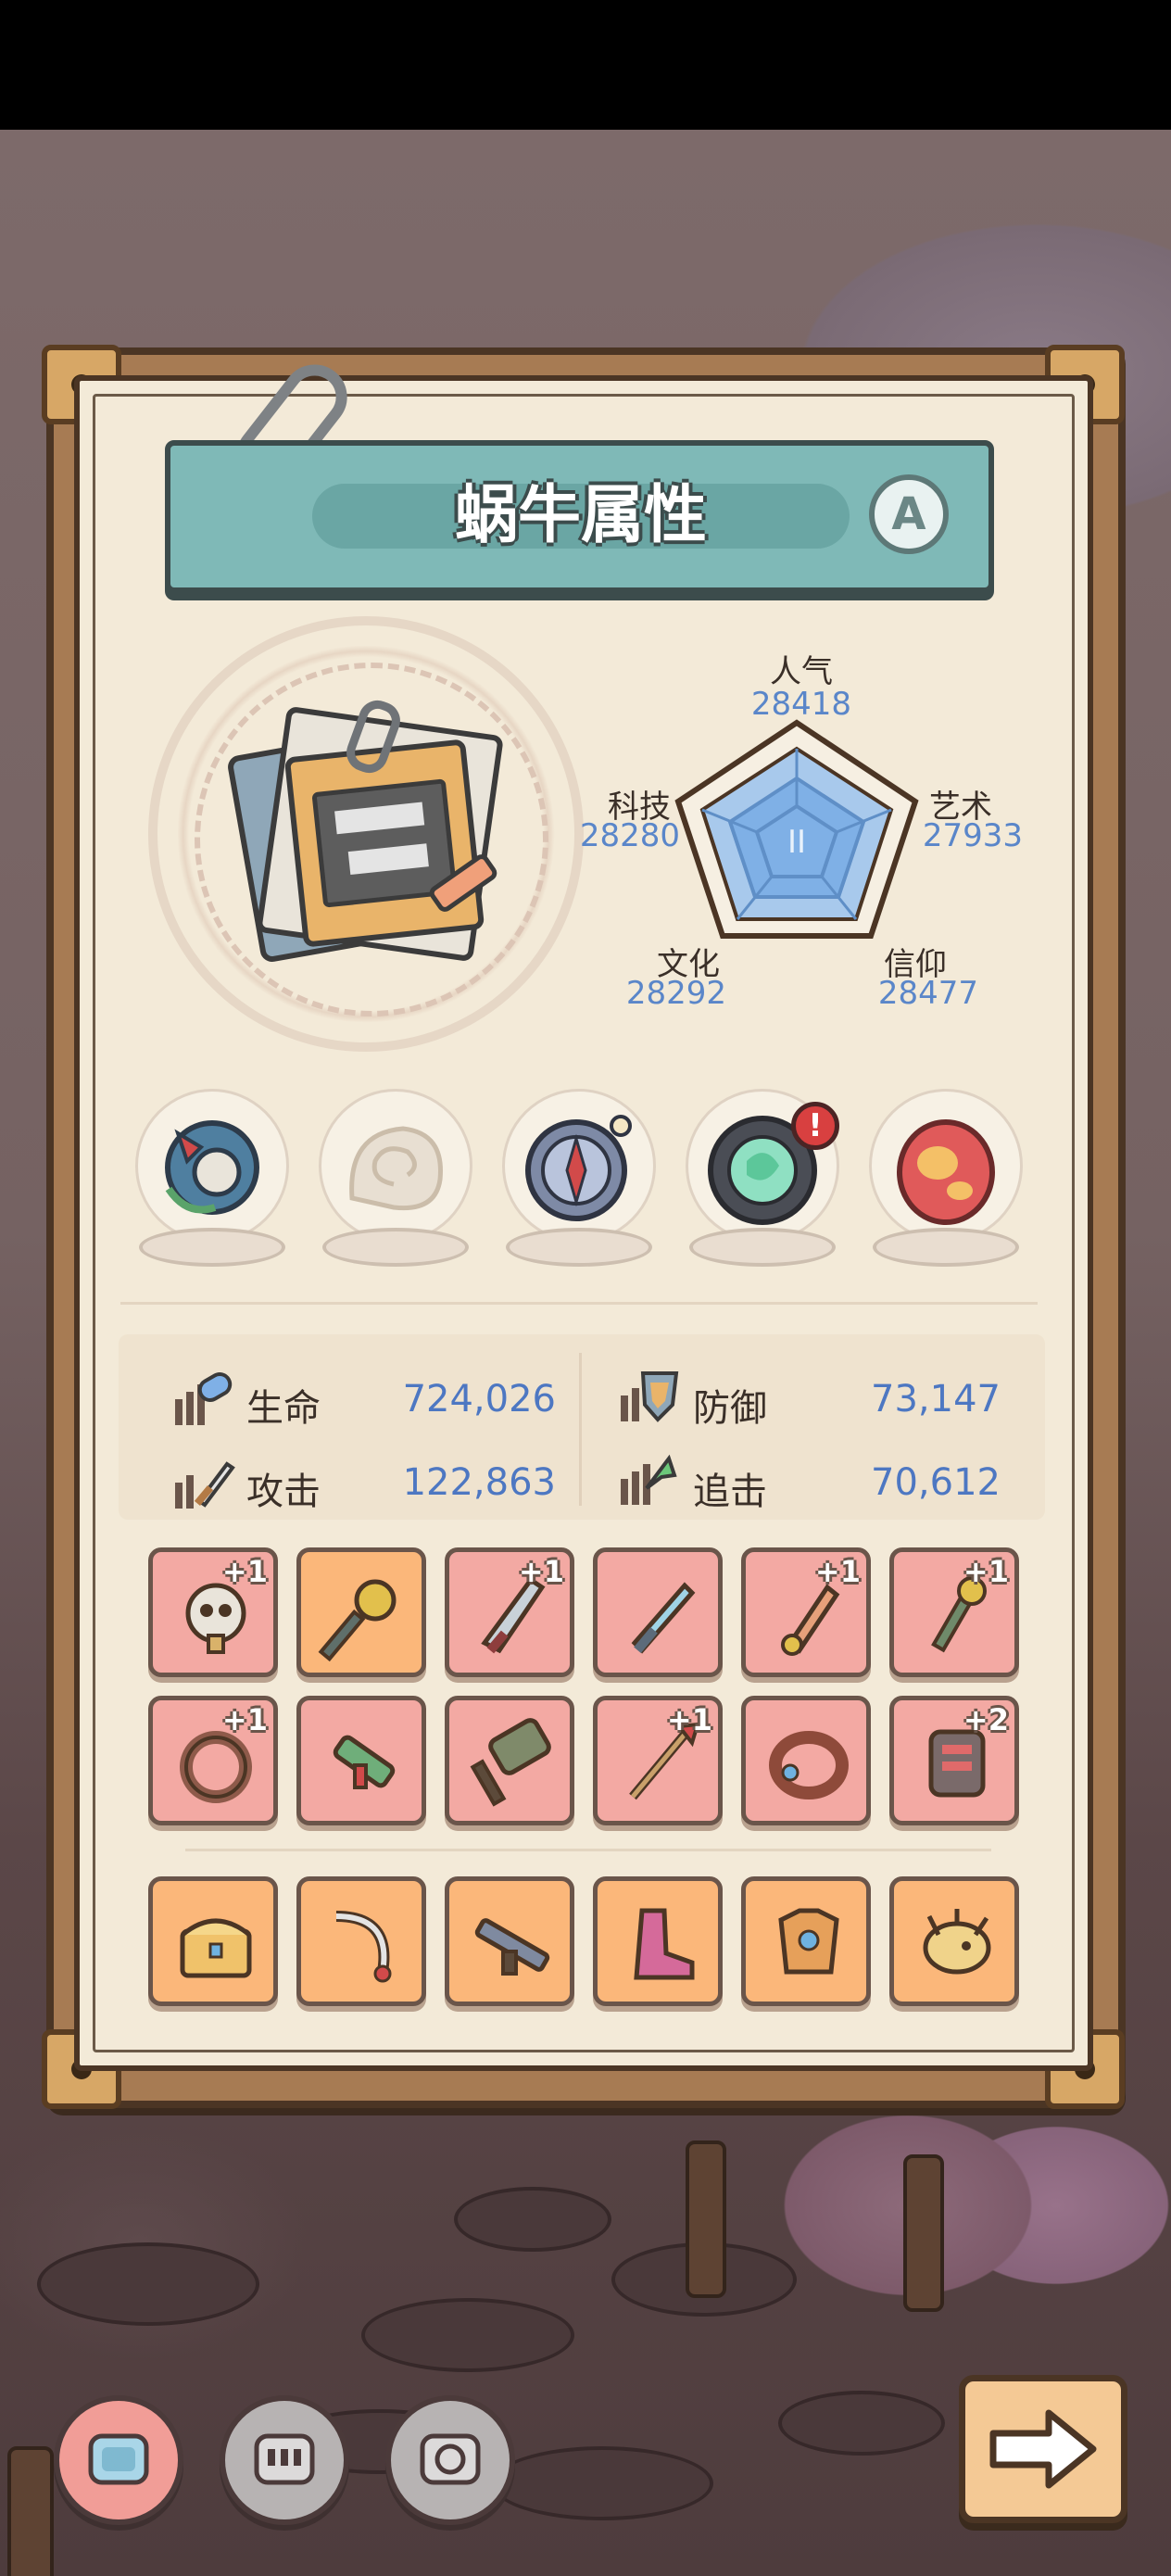 This screenshot has width=1171, height=2576. What do you see at coordinates (936, 1399) in the screenshot?
I see `stat-value-defense: 73,147` at bounding box center [936, 1399].